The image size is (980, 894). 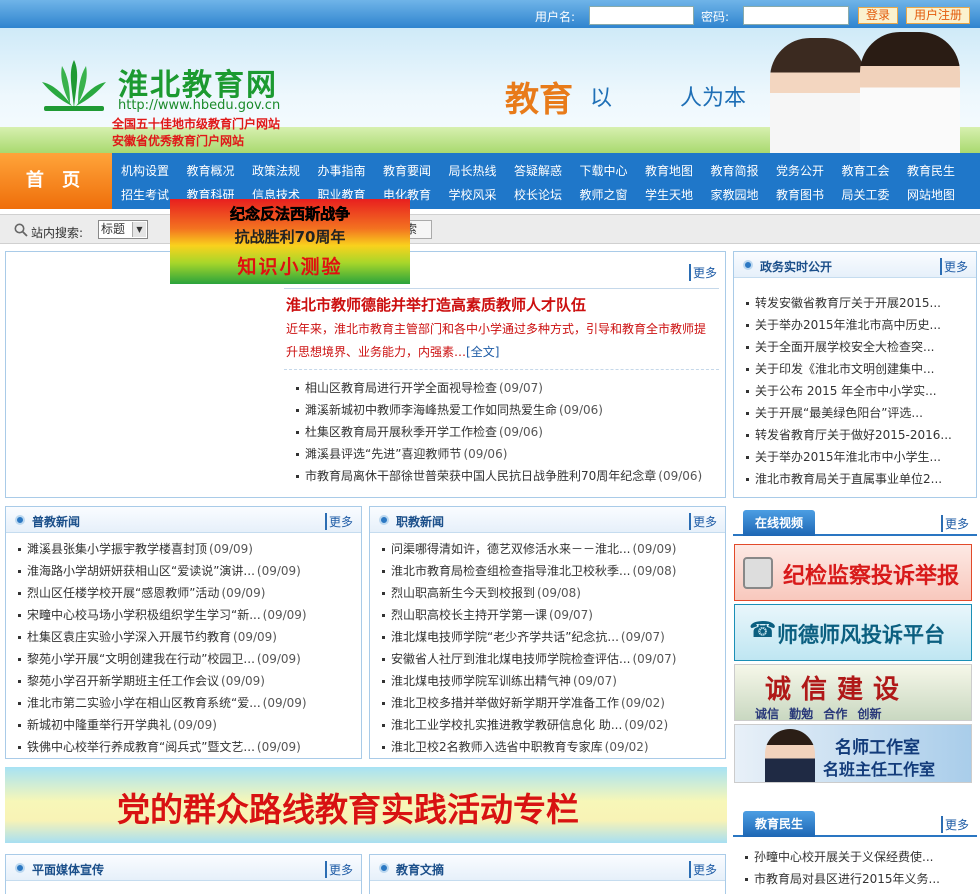 What do you see at coordinates (552, 680) in the screenshot?
I see `list-item: 淮北煤电技师学院军训练出精气神 (09/07)` at bounding box center [552, 680].